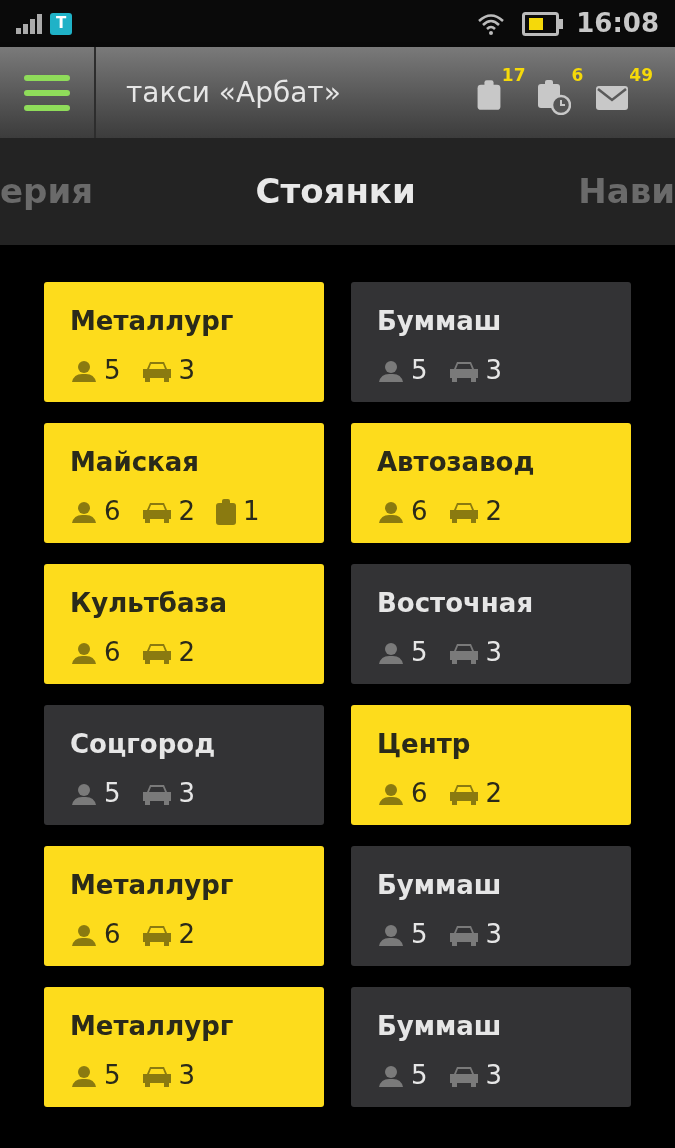 The width and height of the screenshot is (675, 1148). What do you see at coordinates (491, 765) in the screenshot?
I see `parking-card: Центр 6 2` at bounding box center [491, 765].